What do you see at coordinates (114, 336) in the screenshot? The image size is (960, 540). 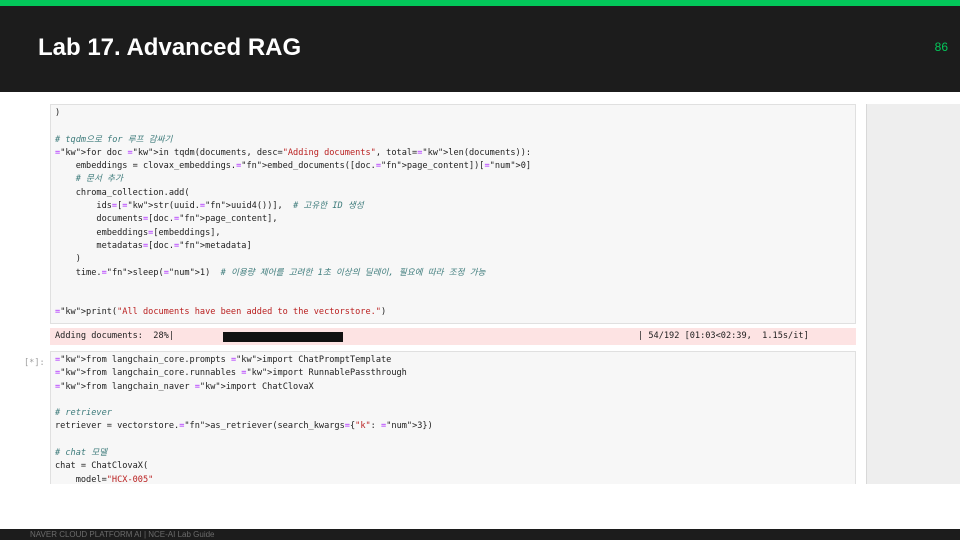 I see `progress-label: Adding documents: 28%|` at bounding box center [114, 336].